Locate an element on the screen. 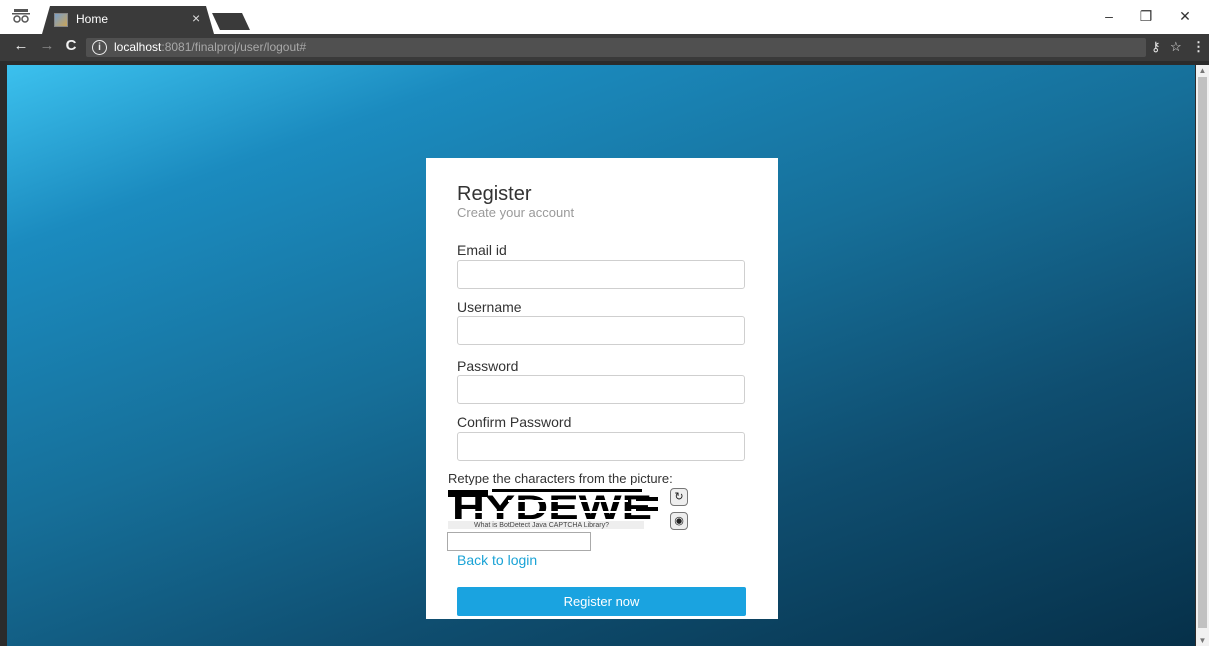 This screenshot has height=646, width=1209. new-tab-button is located at coordinates (231, 21).